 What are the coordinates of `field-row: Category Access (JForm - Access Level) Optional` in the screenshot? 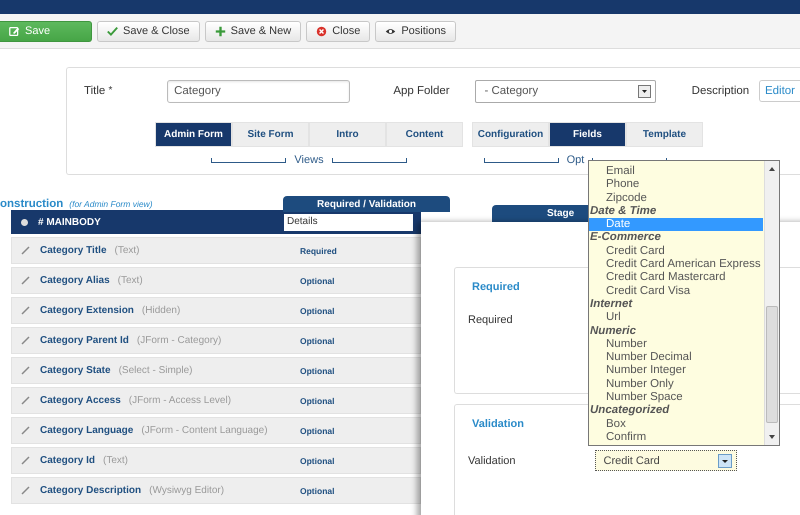 It's located at (216, 400).